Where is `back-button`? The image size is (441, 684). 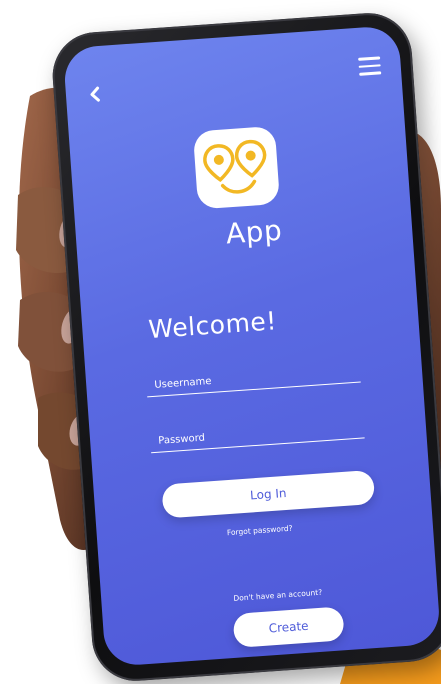 back-button is located at coordinates (96, 95).